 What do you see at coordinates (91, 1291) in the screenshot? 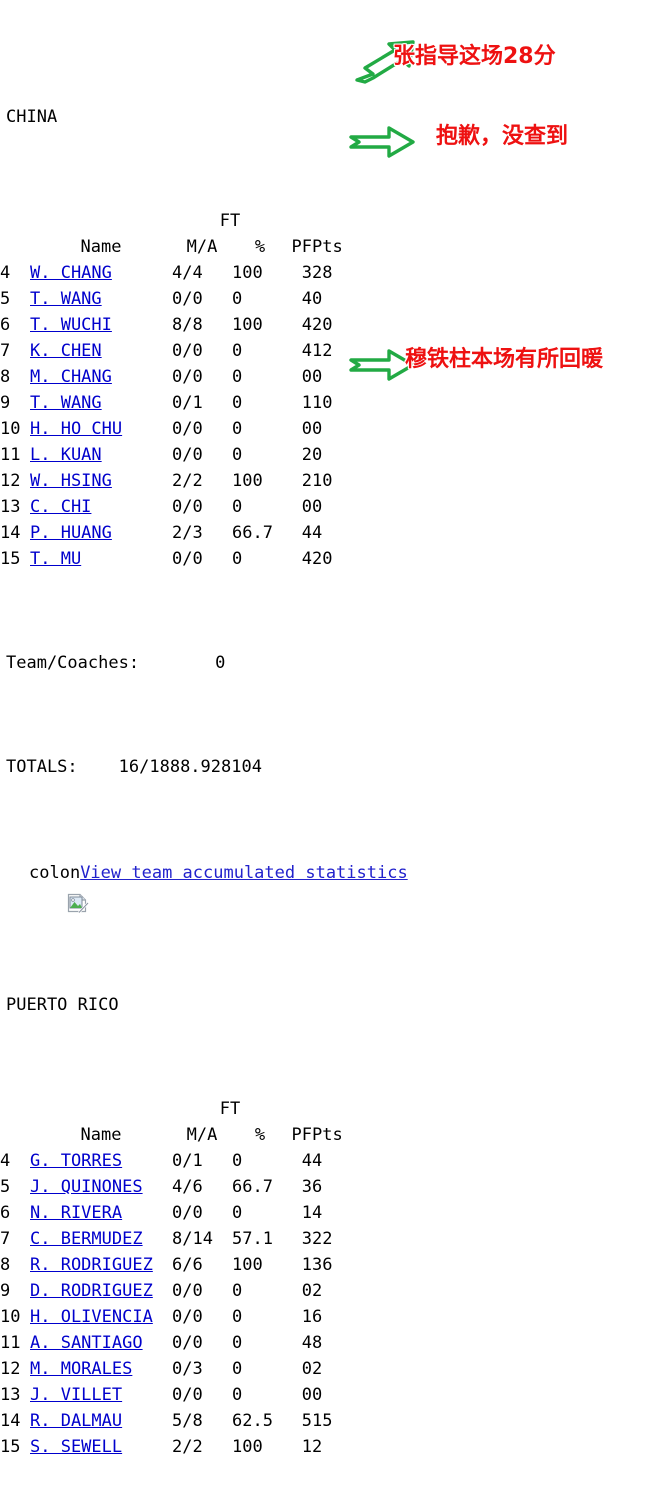
I see `player-link: D. RODRIGUEZ` at bounding box center [91, 1291].